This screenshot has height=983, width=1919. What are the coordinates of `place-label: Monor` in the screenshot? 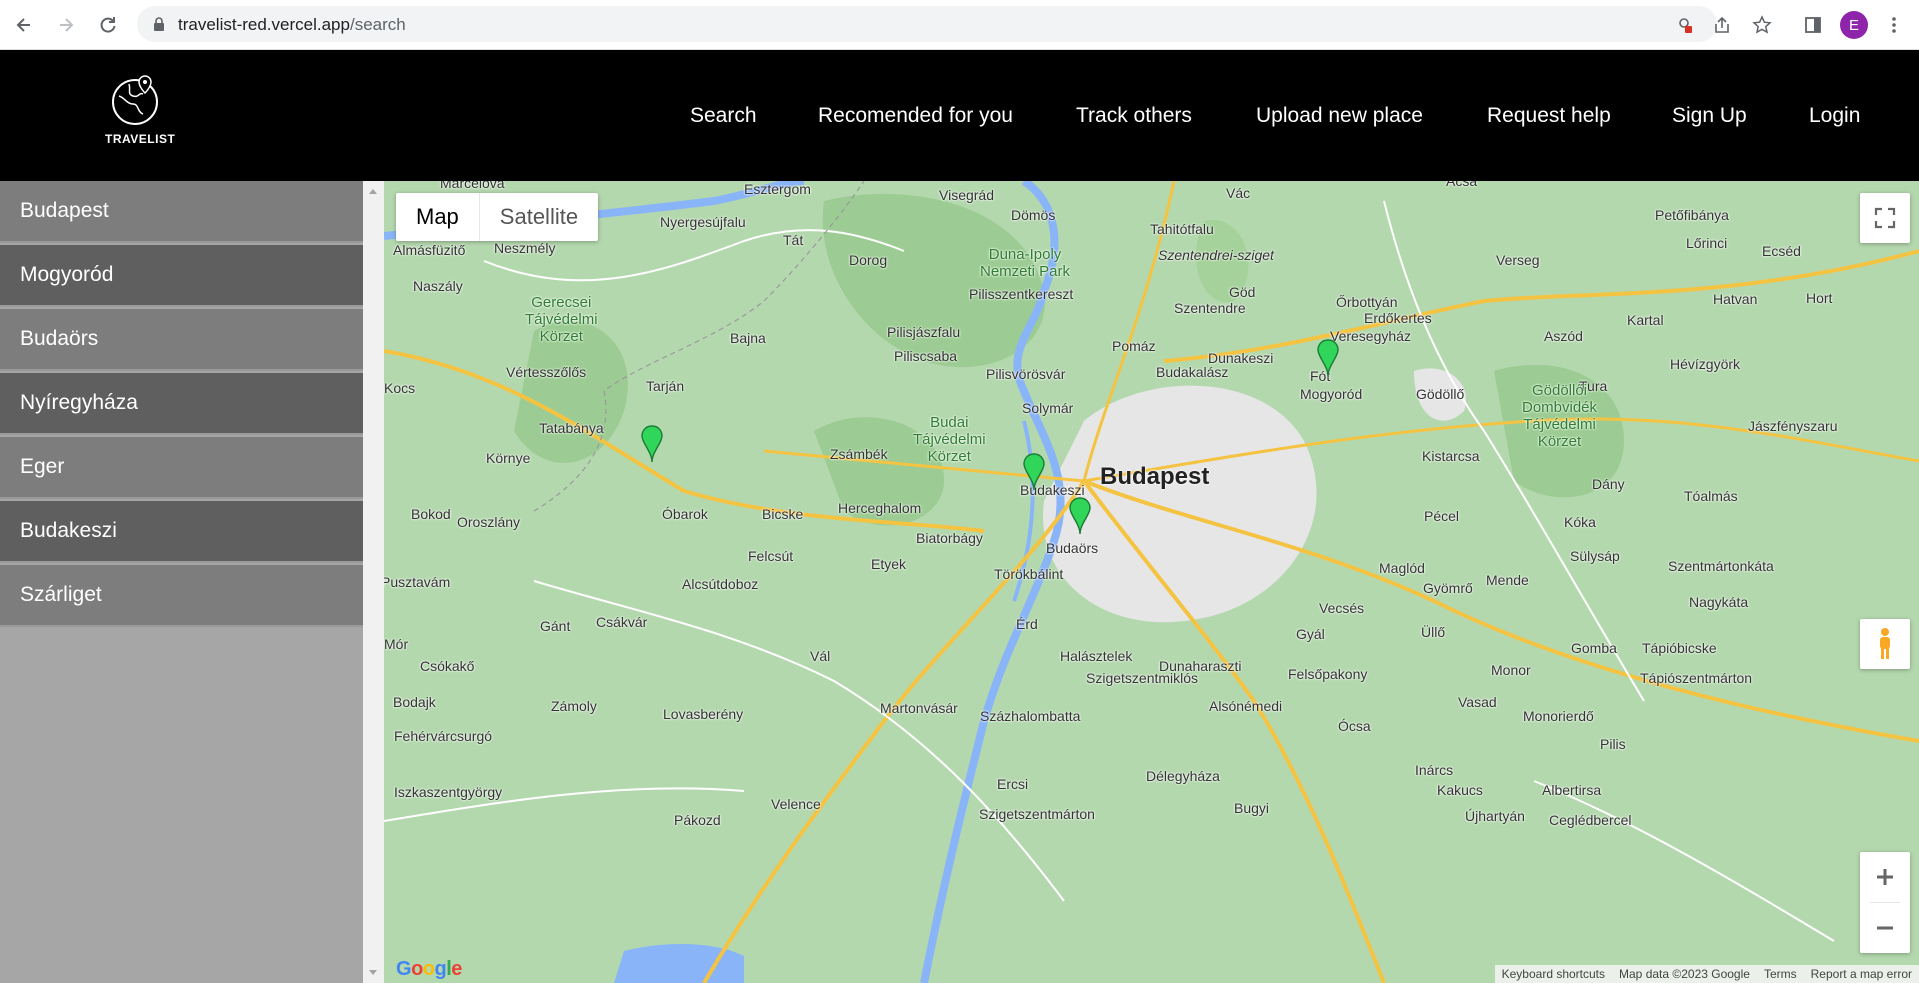 It's located at (1511, 670).